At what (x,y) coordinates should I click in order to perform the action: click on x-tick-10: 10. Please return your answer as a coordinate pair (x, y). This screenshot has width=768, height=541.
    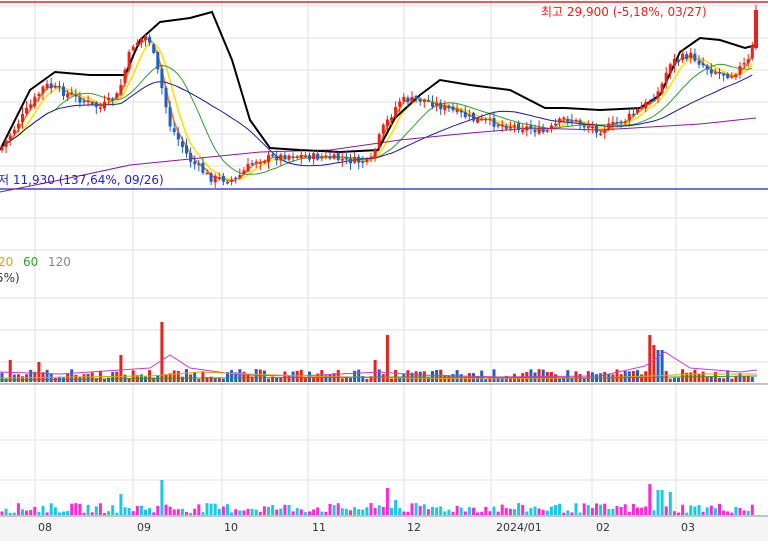
    Looking at the image, I should click on (231, 527).